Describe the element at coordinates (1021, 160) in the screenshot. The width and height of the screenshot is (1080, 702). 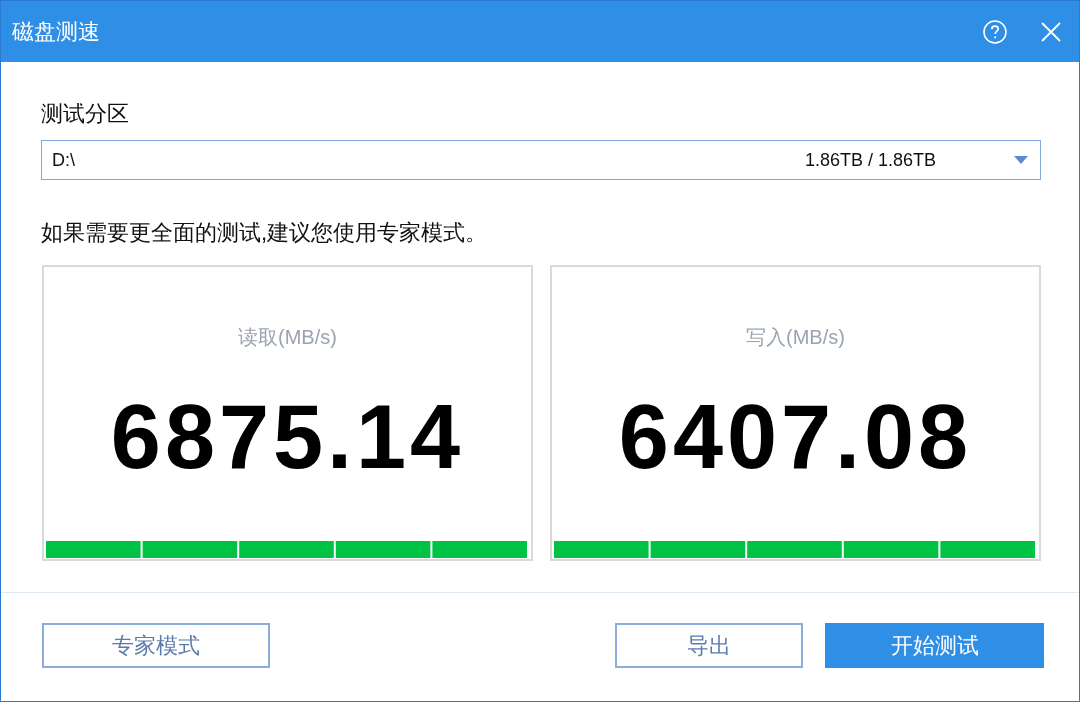
I see `caret-icon` at that location.